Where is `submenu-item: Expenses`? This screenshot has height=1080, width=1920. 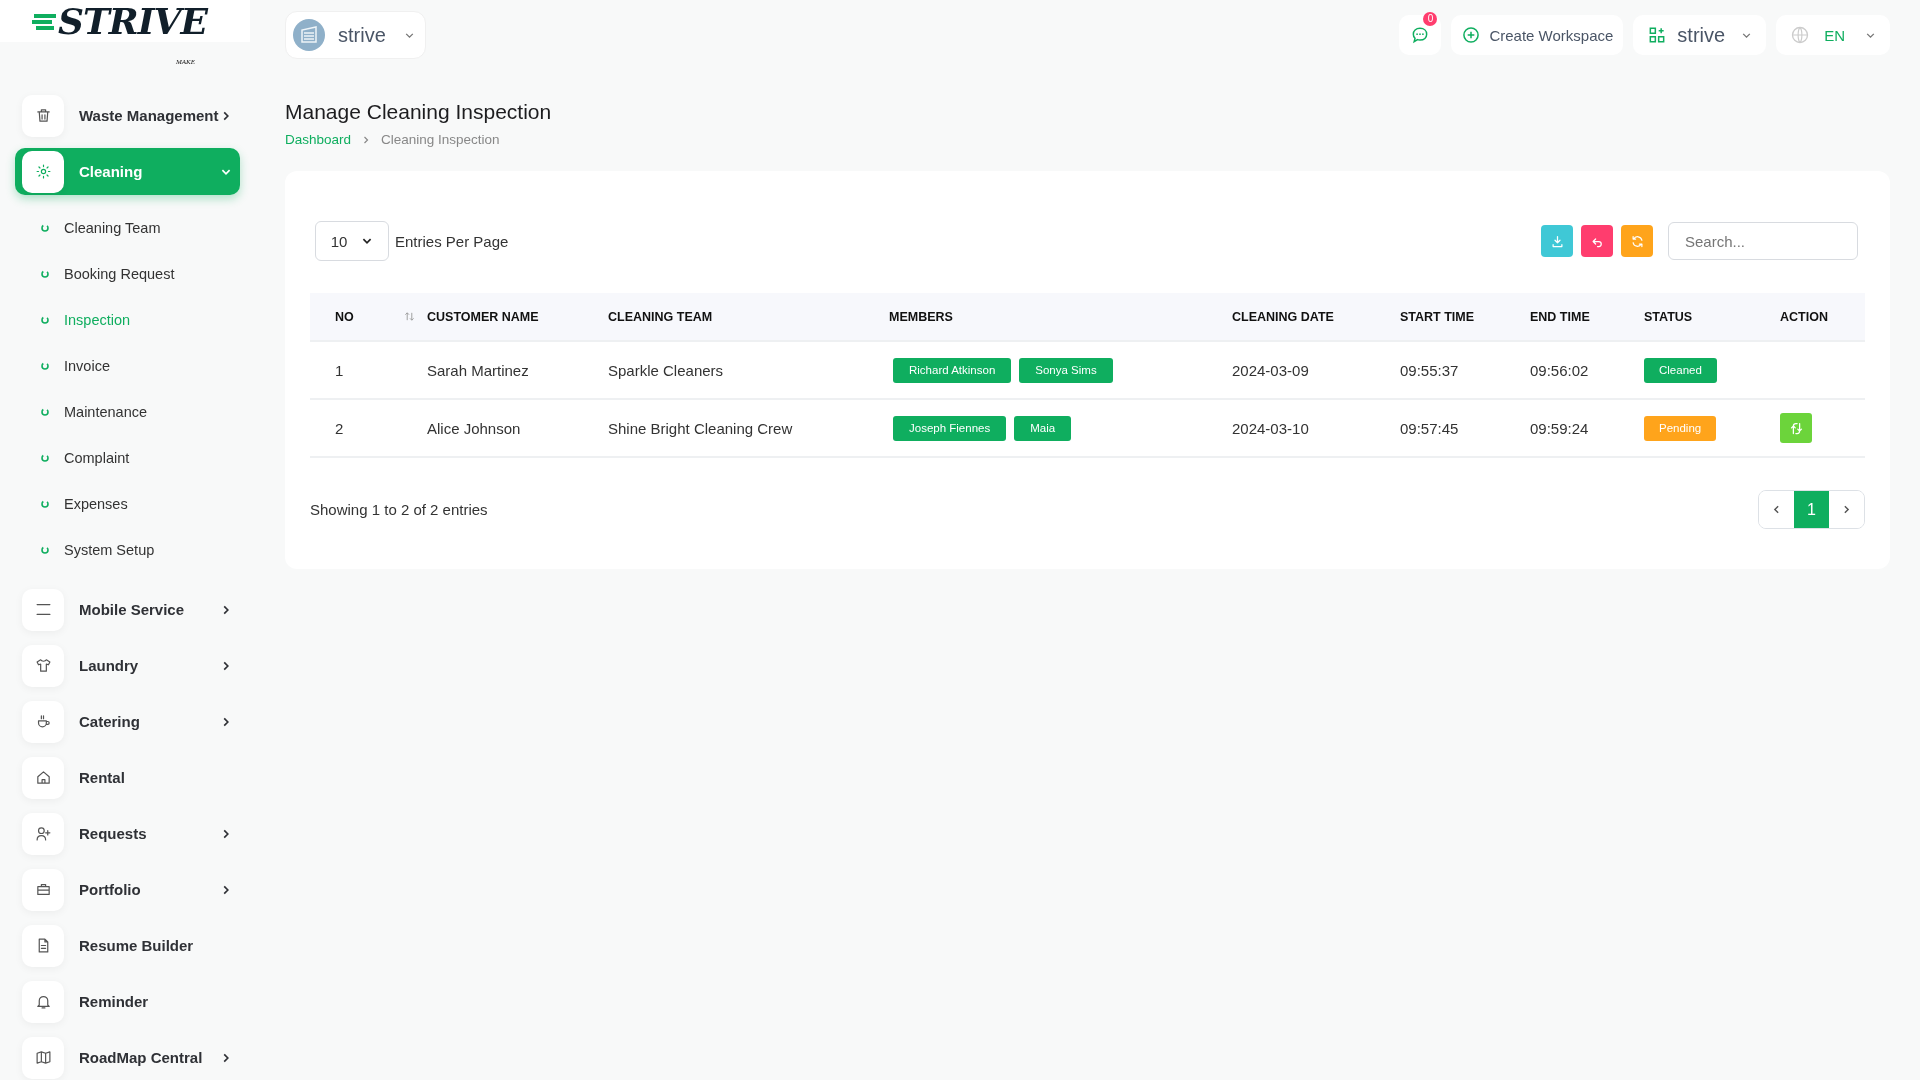
submenu-item: Expenses is located at coordinates (140, 504).